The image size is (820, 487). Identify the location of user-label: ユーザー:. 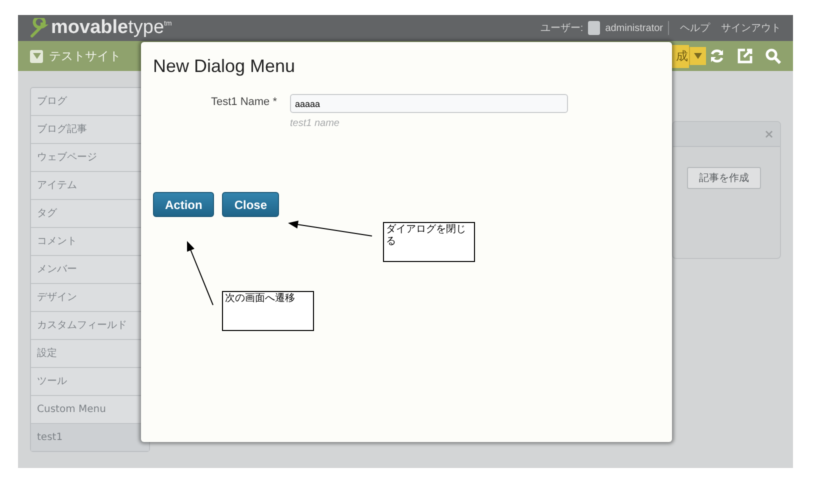
(562, 29).